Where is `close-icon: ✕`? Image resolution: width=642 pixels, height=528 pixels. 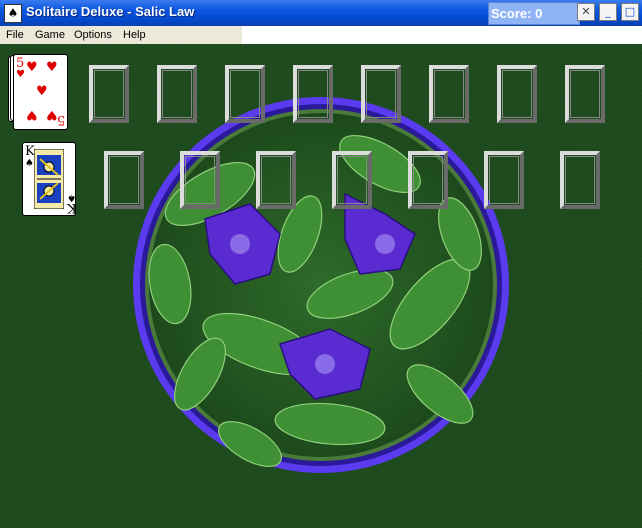
close-icon: ✕ is located at coordinates (586, 12).